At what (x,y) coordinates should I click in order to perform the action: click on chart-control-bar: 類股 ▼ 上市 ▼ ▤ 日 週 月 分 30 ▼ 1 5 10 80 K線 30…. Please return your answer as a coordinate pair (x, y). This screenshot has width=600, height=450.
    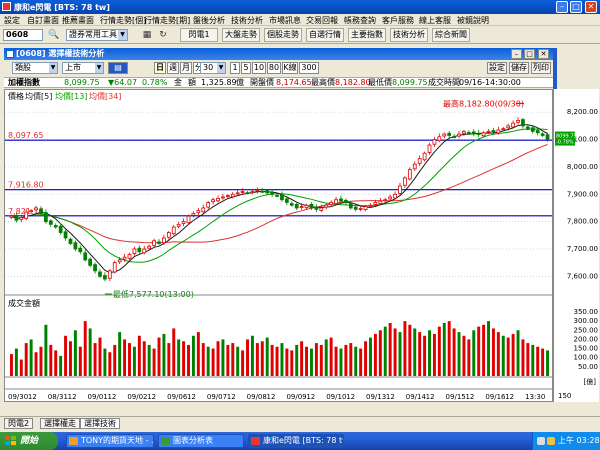
    Looking at the image, I should click on (278, 68).